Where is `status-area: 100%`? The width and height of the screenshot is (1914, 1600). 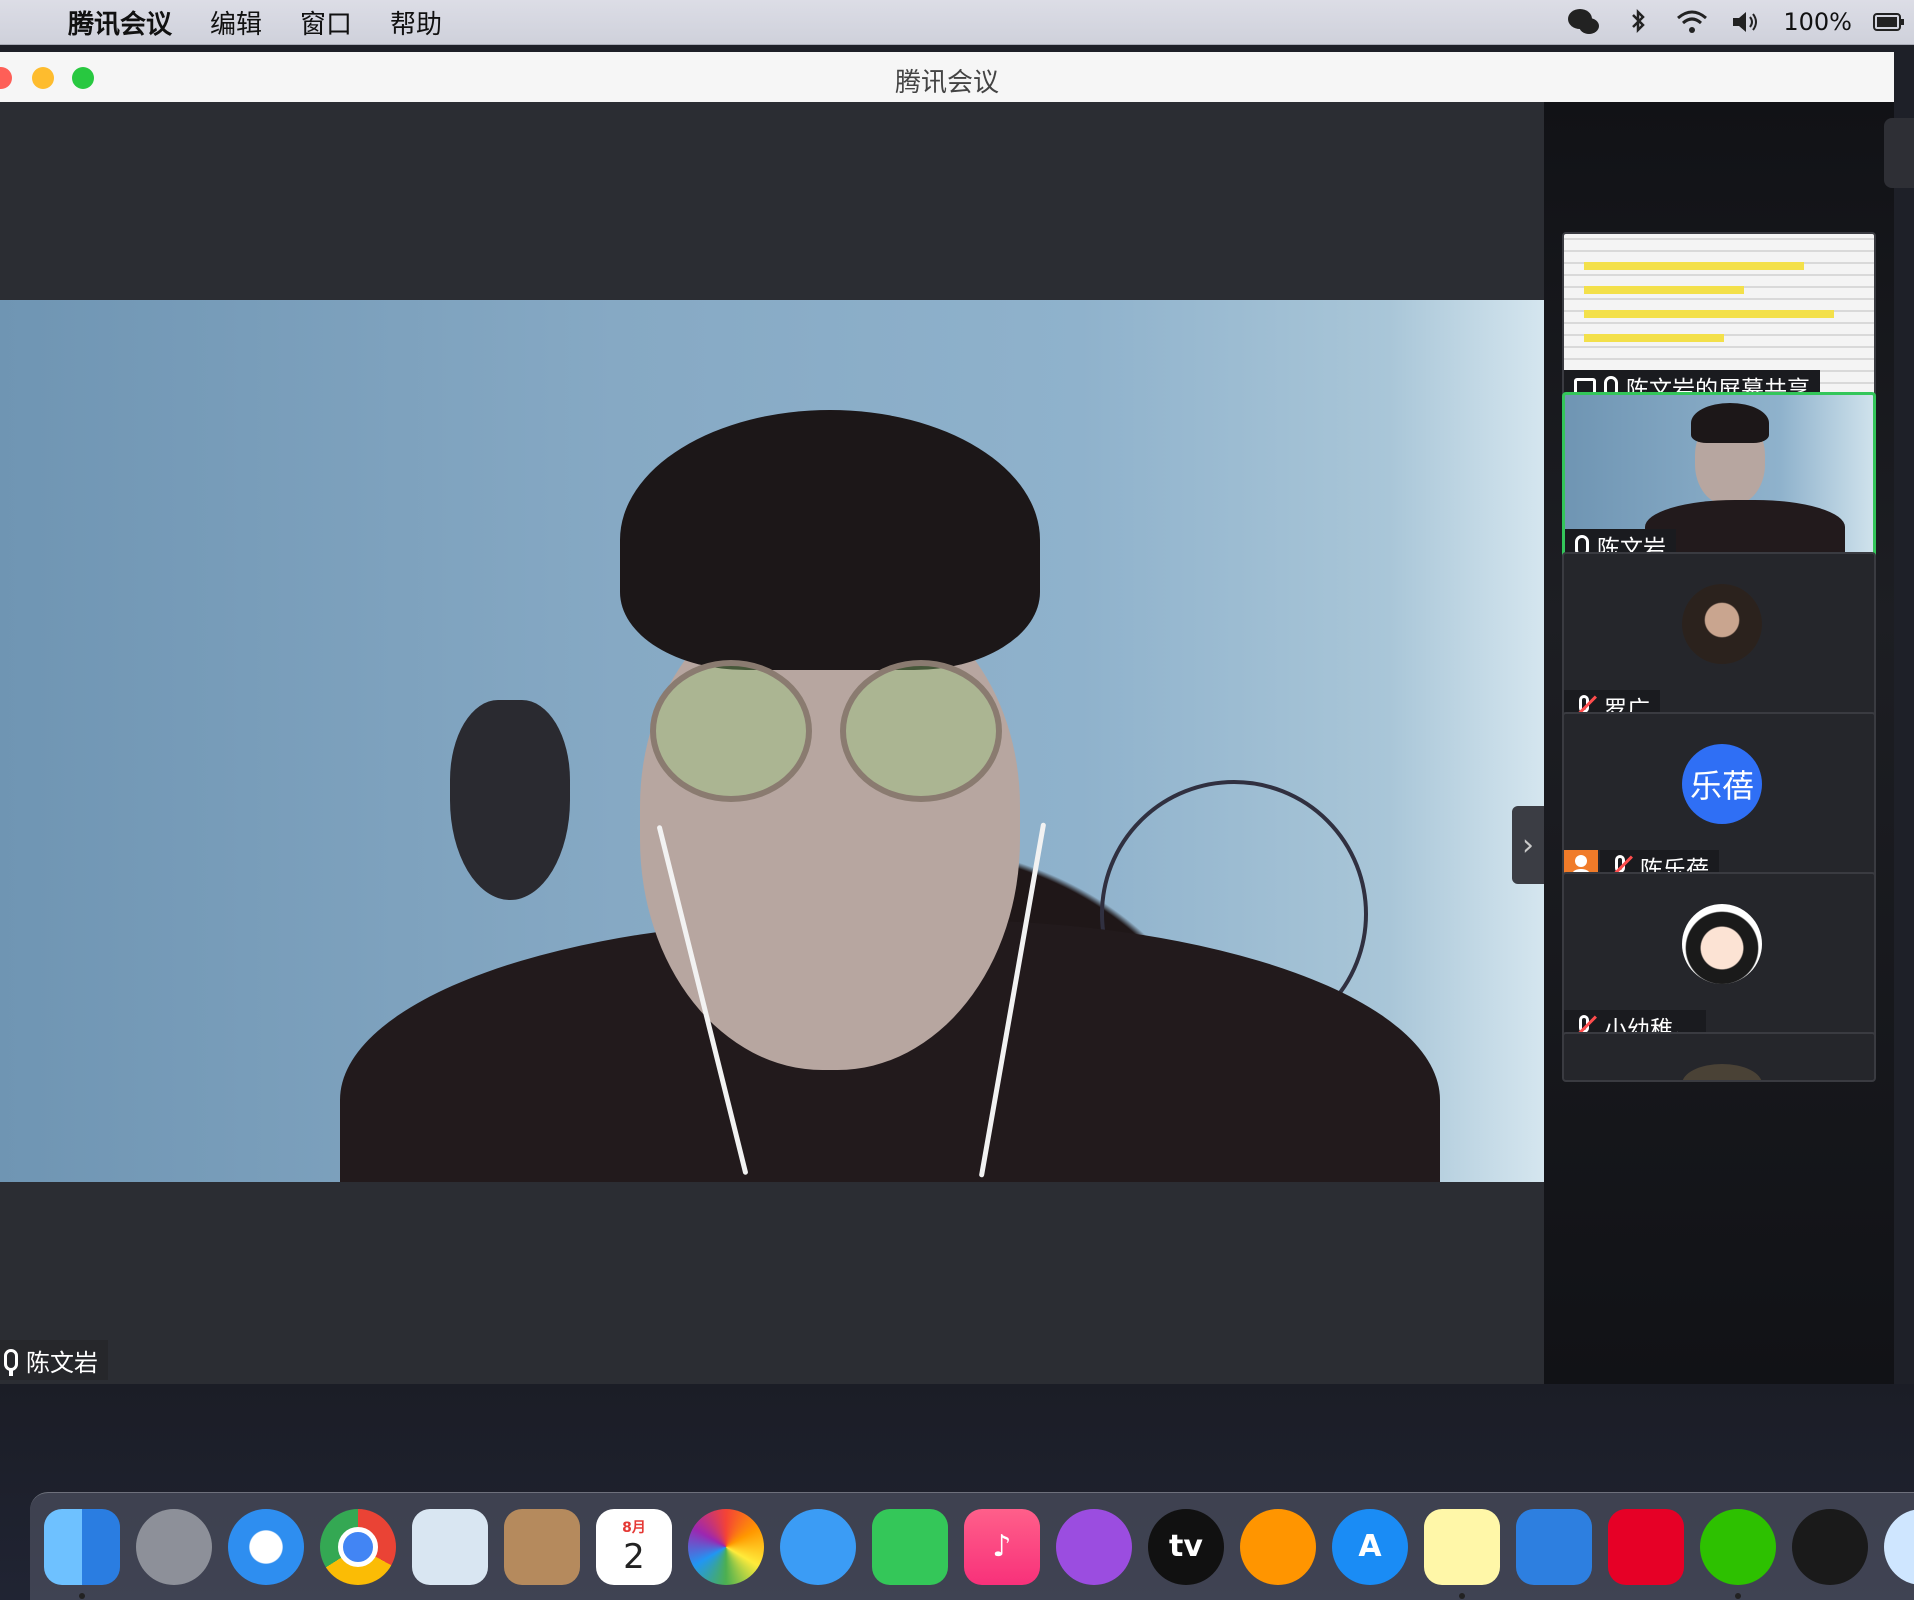 status-area: 100% is located at coordinates (1736, 22).